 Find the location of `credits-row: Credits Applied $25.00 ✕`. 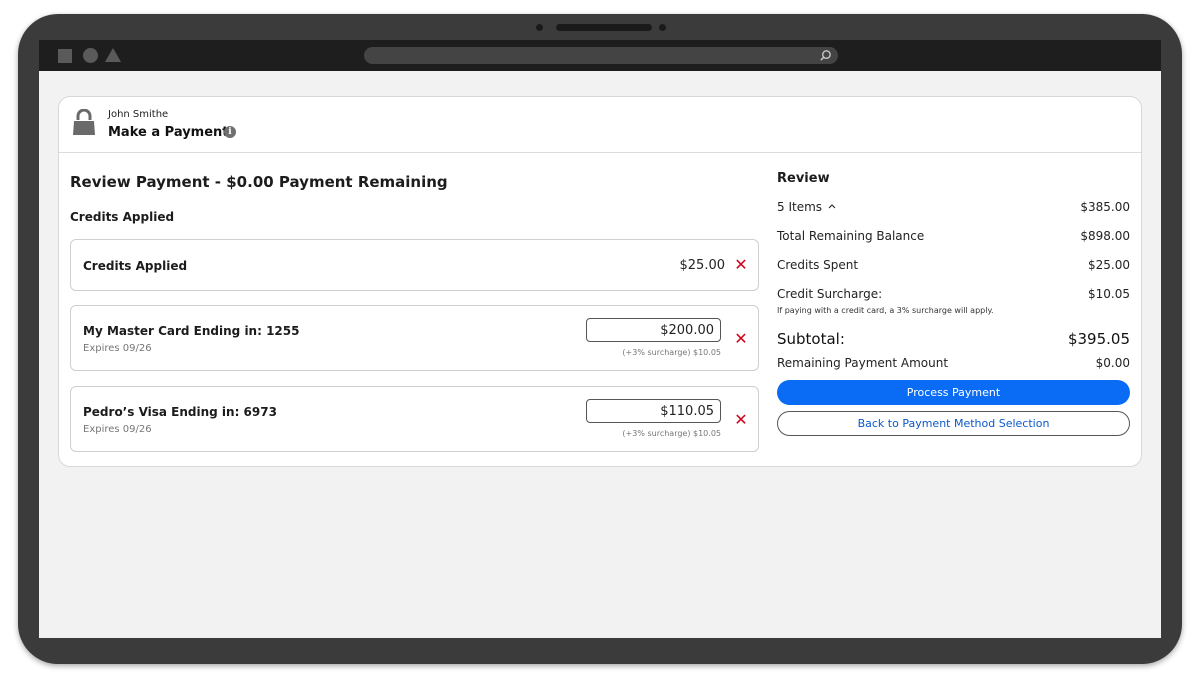

credits-row: Credits Applied $25.00 ✕ is located at coordinates (414, 265).